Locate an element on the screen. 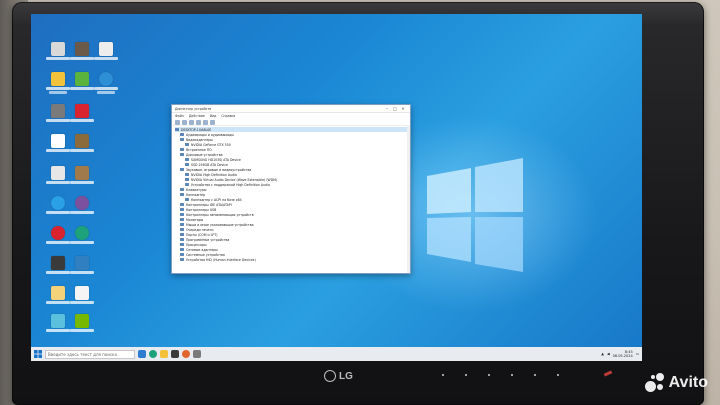 This screenshot has width=720, height=405. device-tree-label: Звуковые, игровые и видеоустройства is located at coordinates (219, 169).